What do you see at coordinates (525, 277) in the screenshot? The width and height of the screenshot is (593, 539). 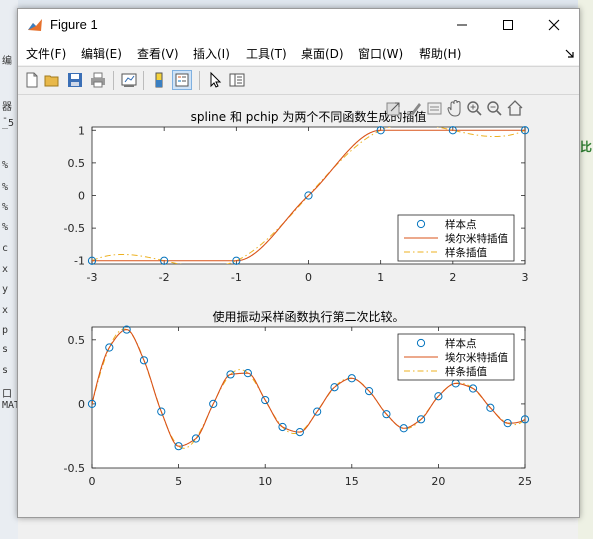 I see `x-tick-label: 3` at bounding box center [525, 277].